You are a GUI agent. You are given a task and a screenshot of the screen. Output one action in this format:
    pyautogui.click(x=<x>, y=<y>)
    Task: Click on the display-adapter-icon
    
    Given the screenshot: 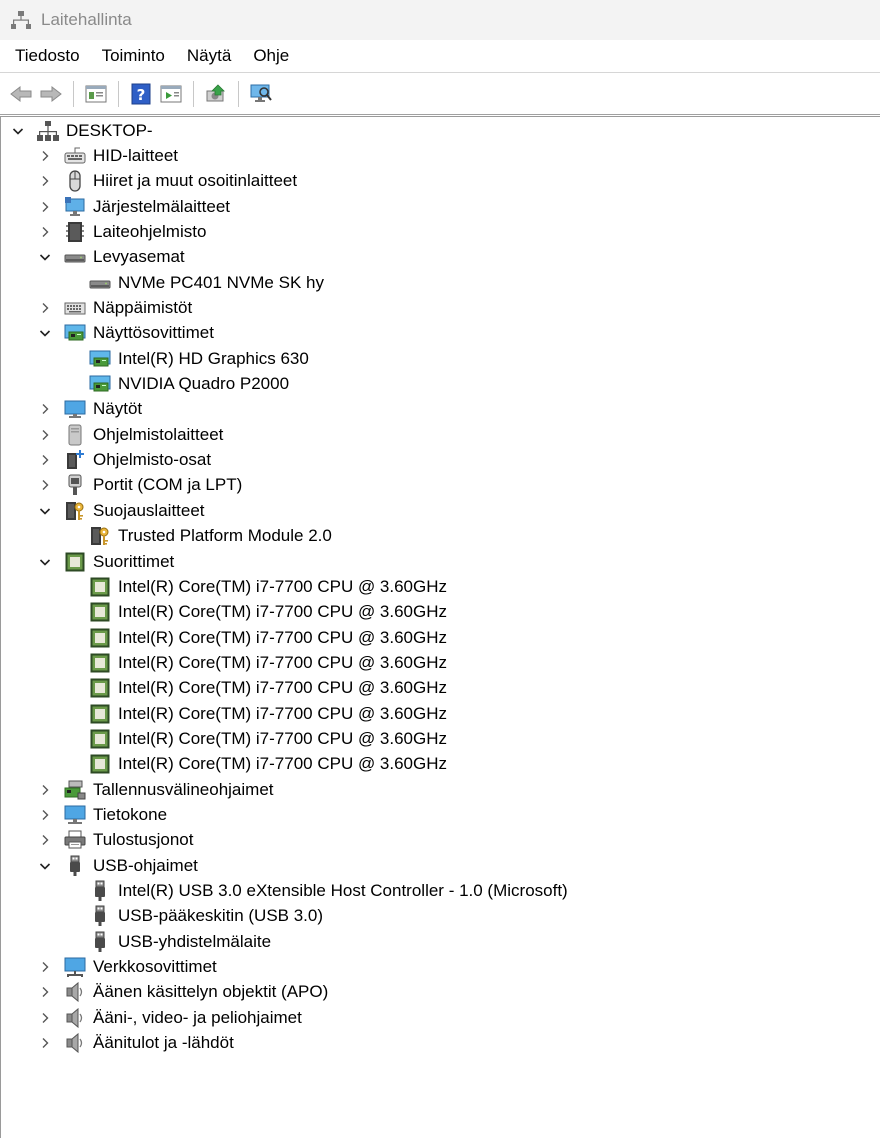 What is the action you would take?
    pyautogui.click(x=100, y=384)
    